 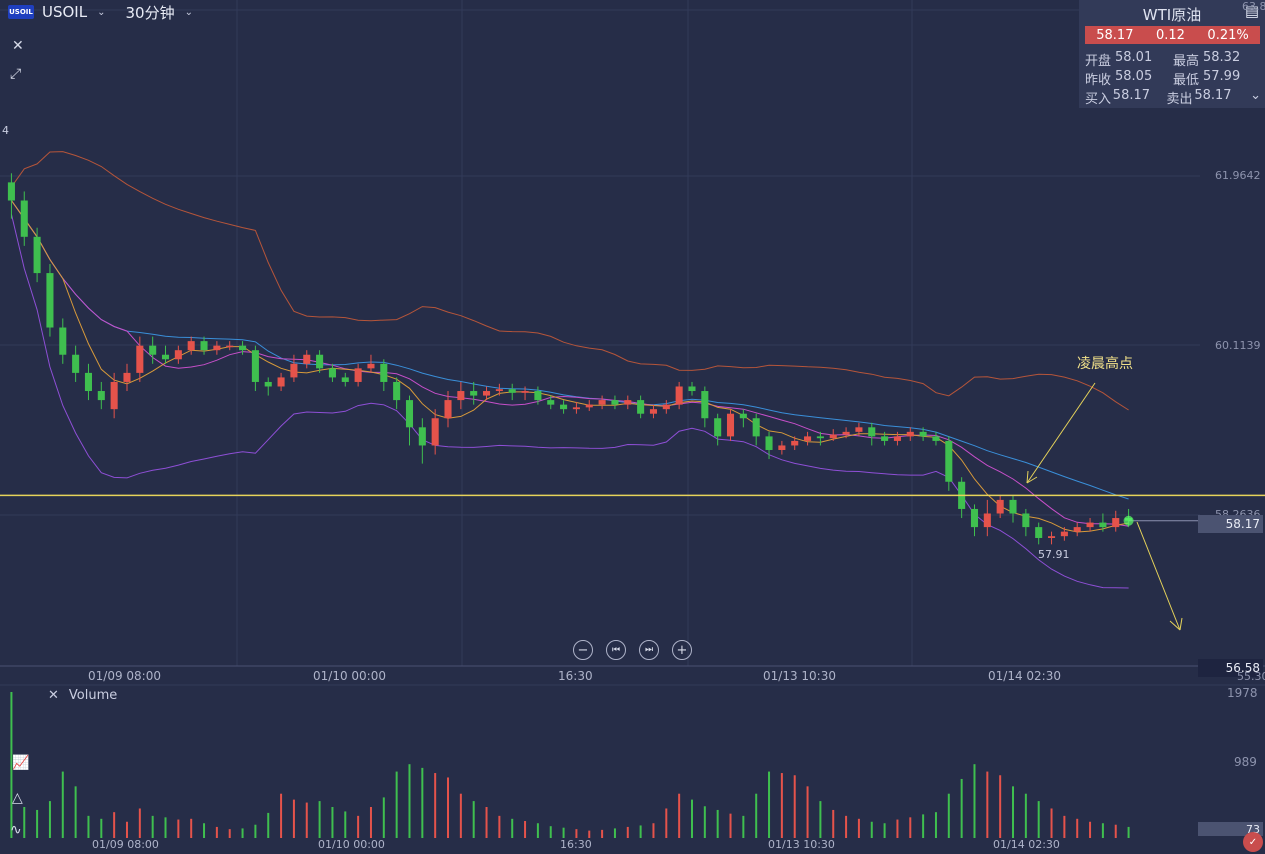 What do you see at coordinates (801, 844) in the screenshot?
I see `x-tick-label: 01/13 10:30` at bounding box center [801, 844].